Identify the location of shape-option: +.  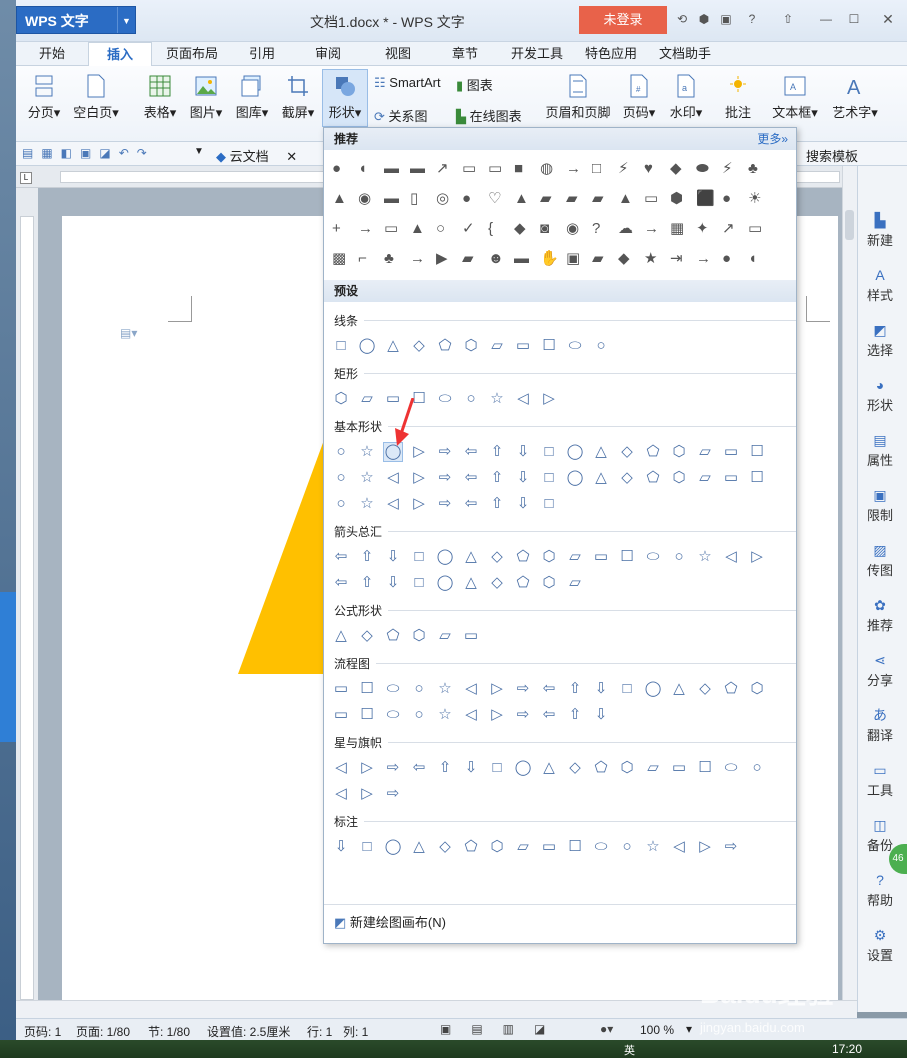
(341, 229).